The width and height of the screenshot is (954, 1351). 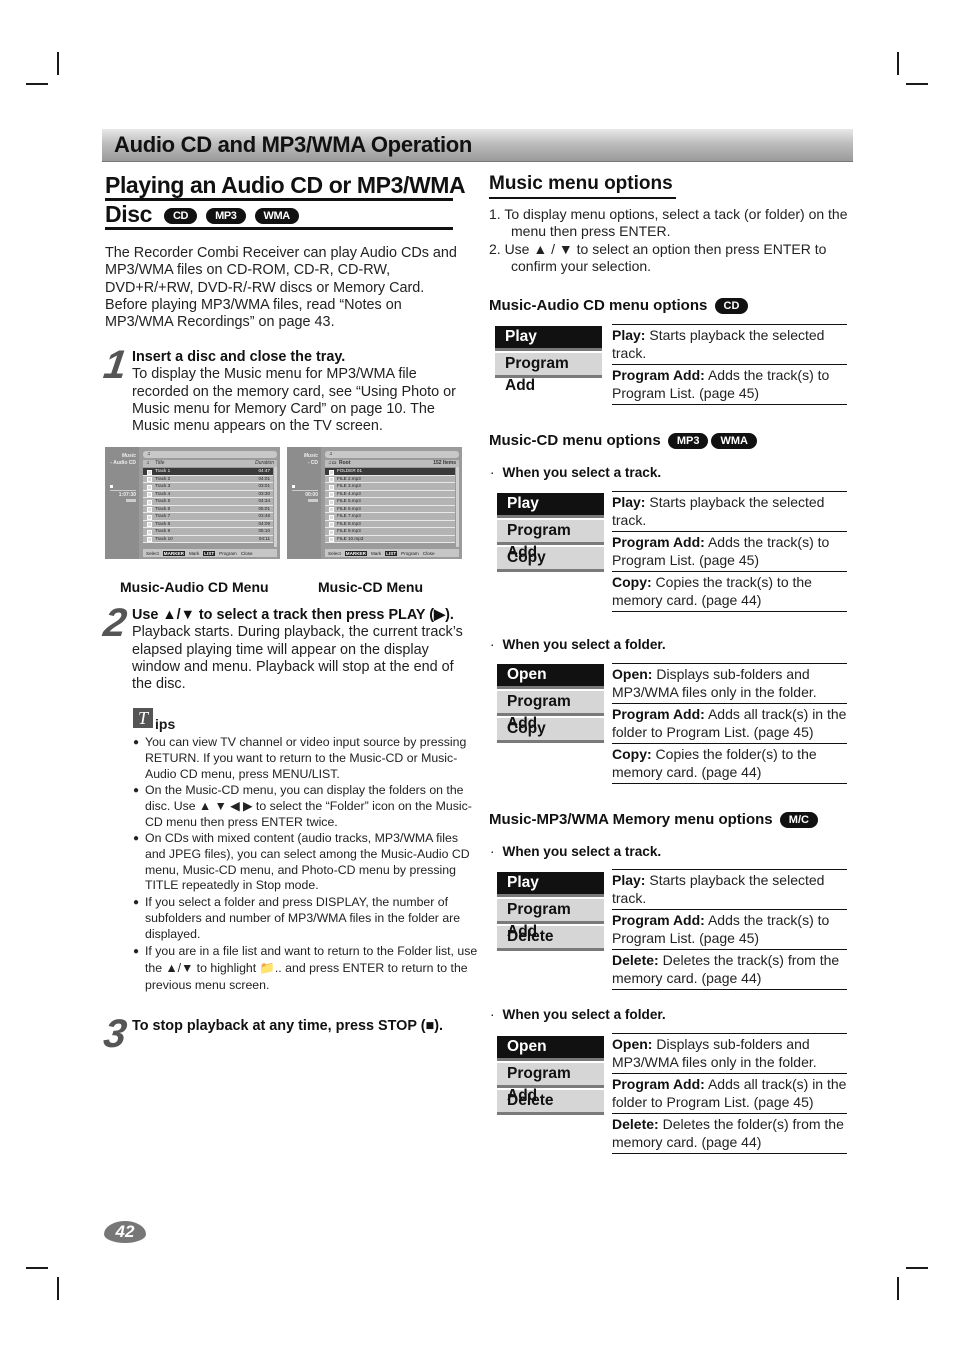 What do you see at coordinates (128, 456) in the screenshot?
I see `screen-side-title: Music` at bounding box center [128, 456].